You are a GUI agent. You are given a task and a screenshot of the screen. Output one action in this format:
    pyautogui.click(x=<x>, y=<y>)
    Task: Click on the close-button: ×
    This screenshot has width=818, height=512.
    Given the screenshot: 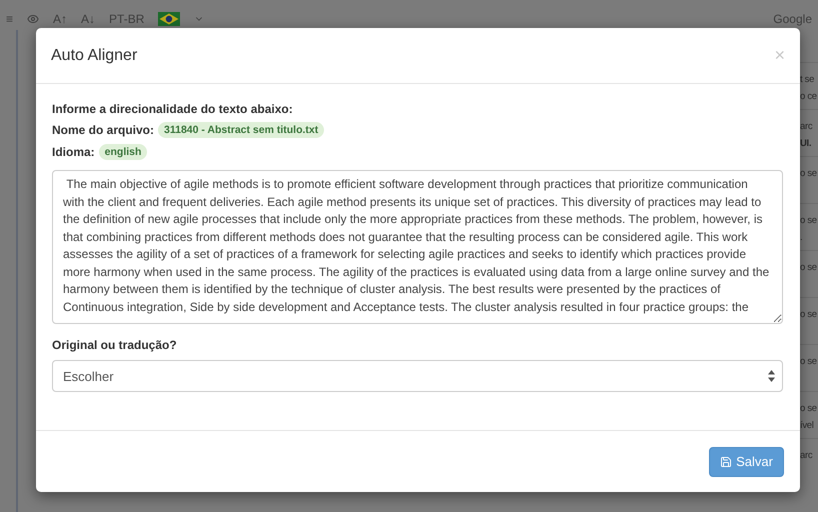 What is the action you would take?
    pyautogui.click(x=779, y=55)
    